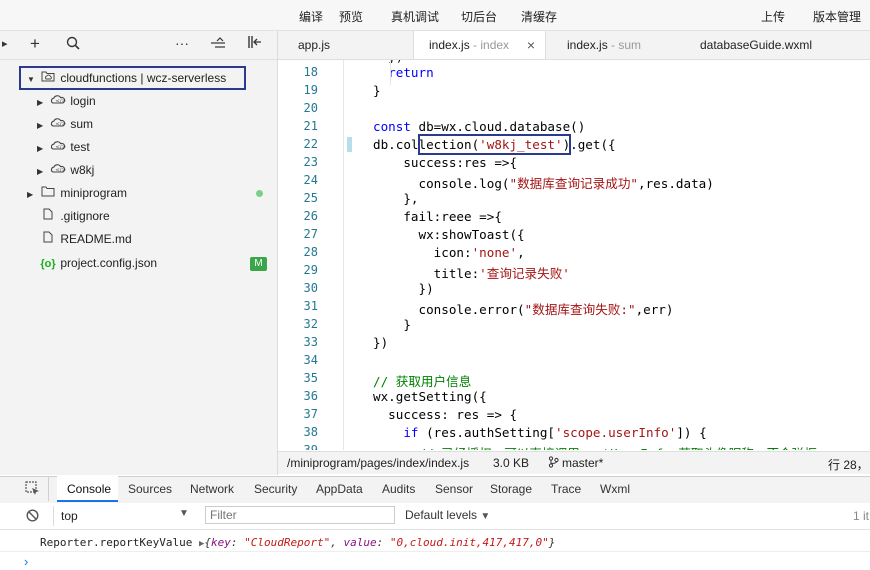 The width and height of the screenshot is (870, 570). What do you see at coordinates (82, 170) in the screenshot?
I see `tree-item-label: w8kj` at bounding box center [82, 170].